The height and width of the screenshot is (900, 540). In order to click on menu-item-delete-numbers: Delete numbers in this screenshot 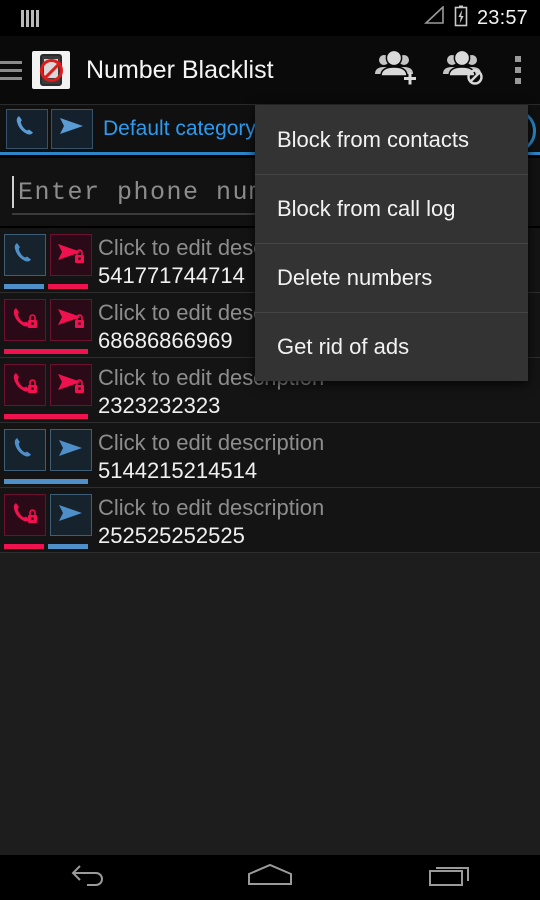, I will do `click(391, 277)`.